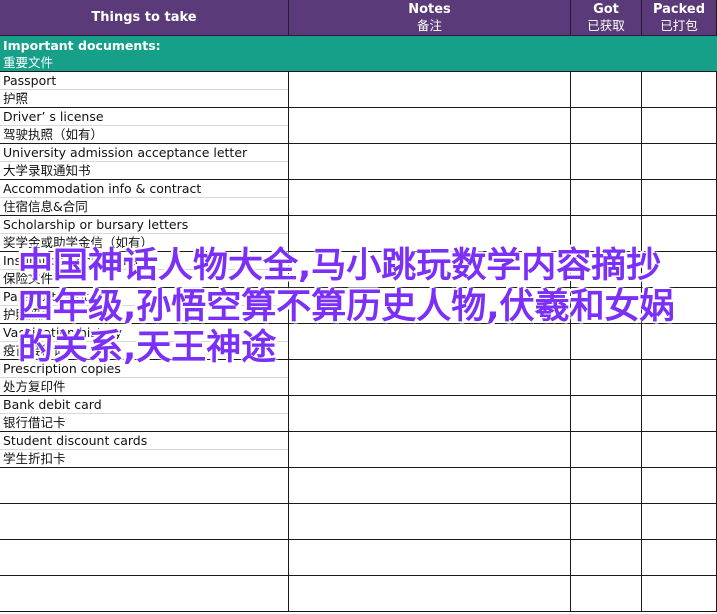  Describe the element at coordinates (144, 189) in the screenshot. I see `item-label: Accommodation info & contract` at that location.